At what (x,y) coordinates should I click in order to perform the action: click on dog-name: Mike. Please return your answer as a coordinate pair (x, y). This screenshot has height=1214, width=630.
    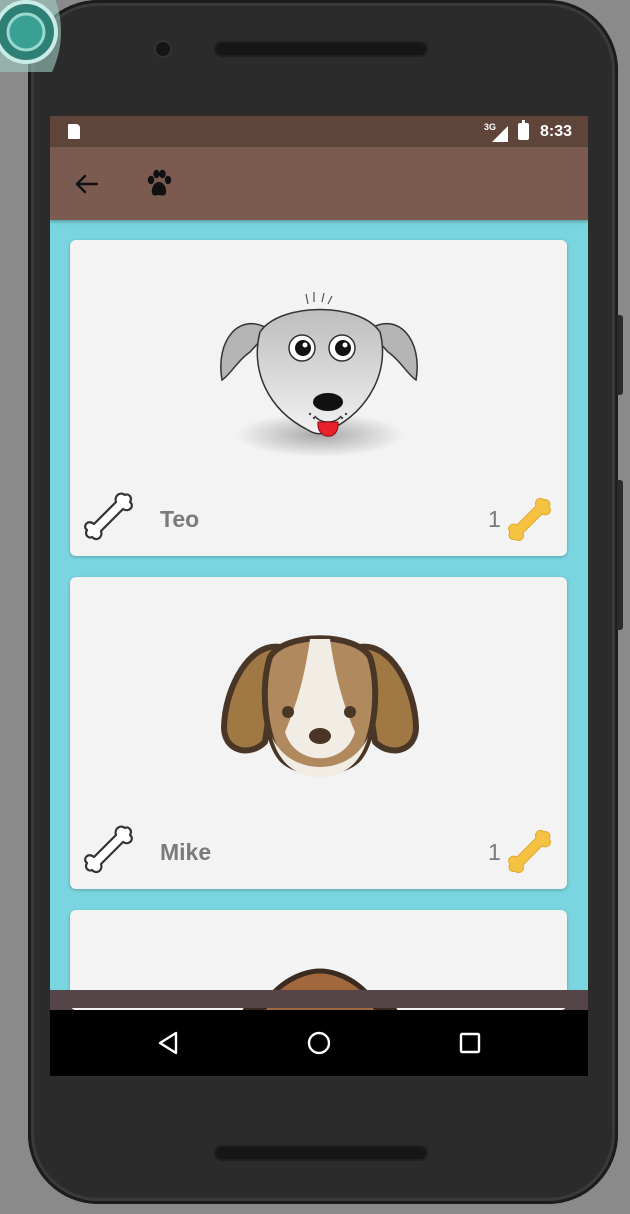
    Looking at the image, I should click on (186, 852).